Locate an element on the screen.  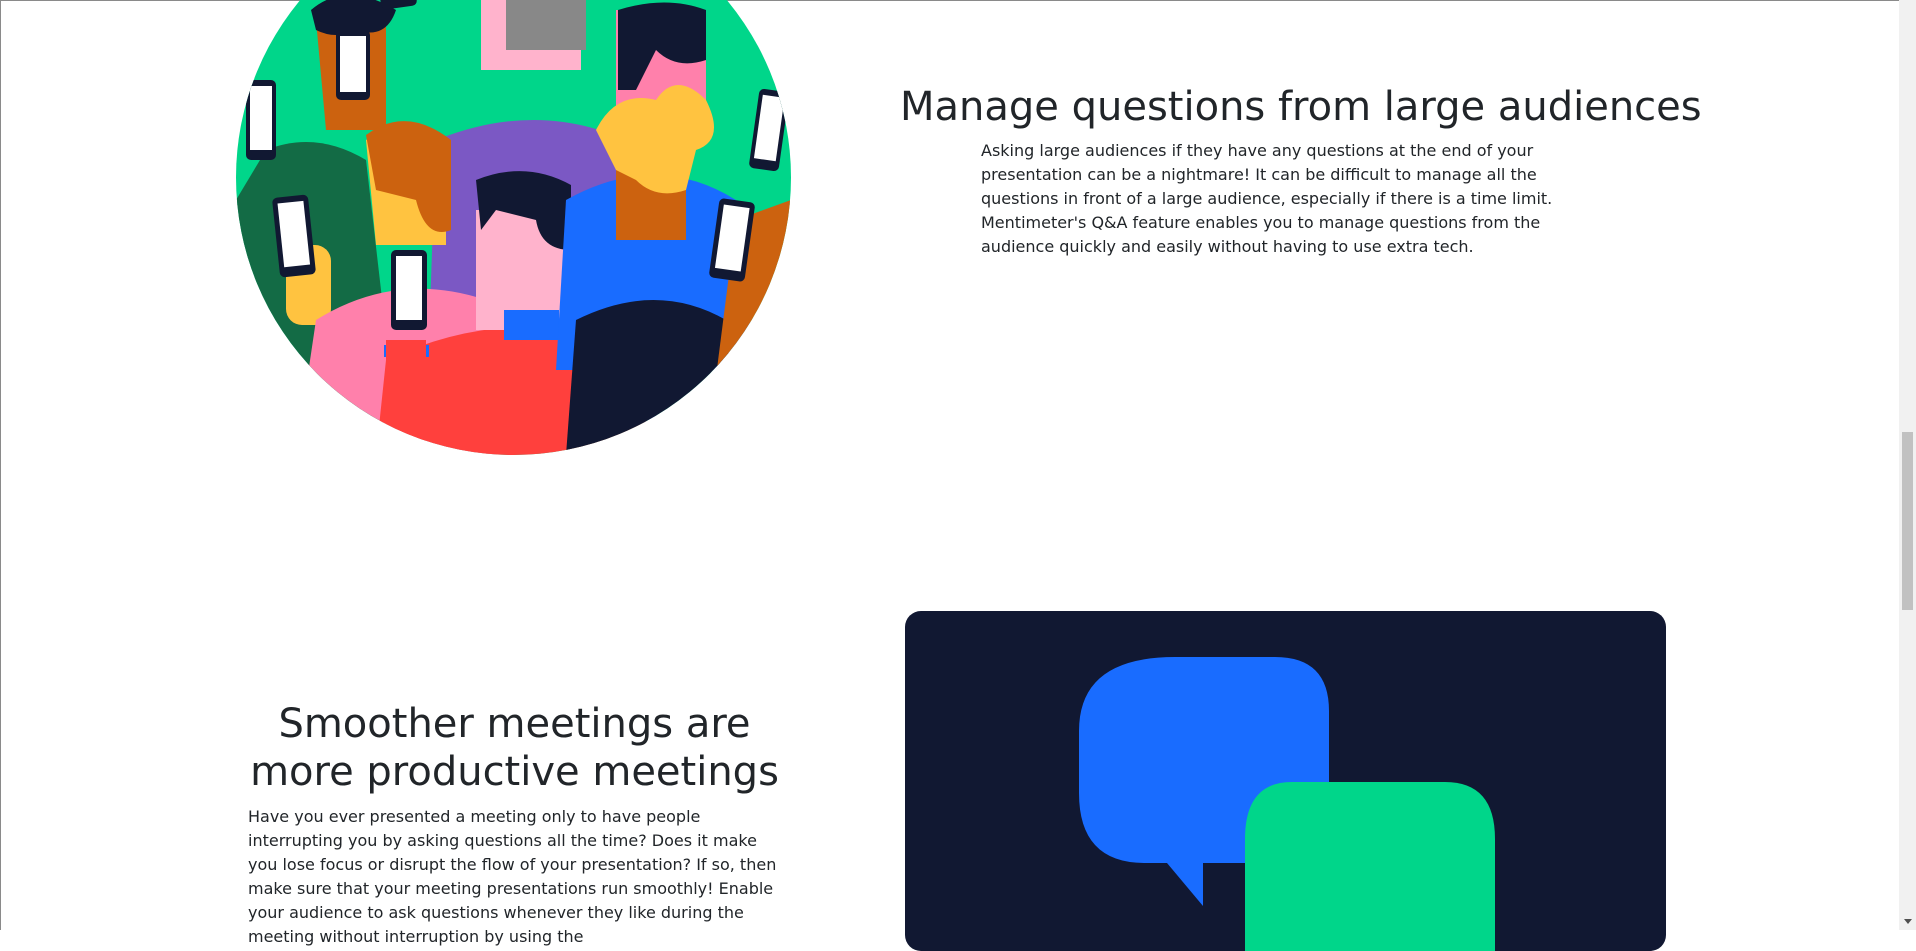
scrollbar-thumb is located at coordinates (1907, 521).